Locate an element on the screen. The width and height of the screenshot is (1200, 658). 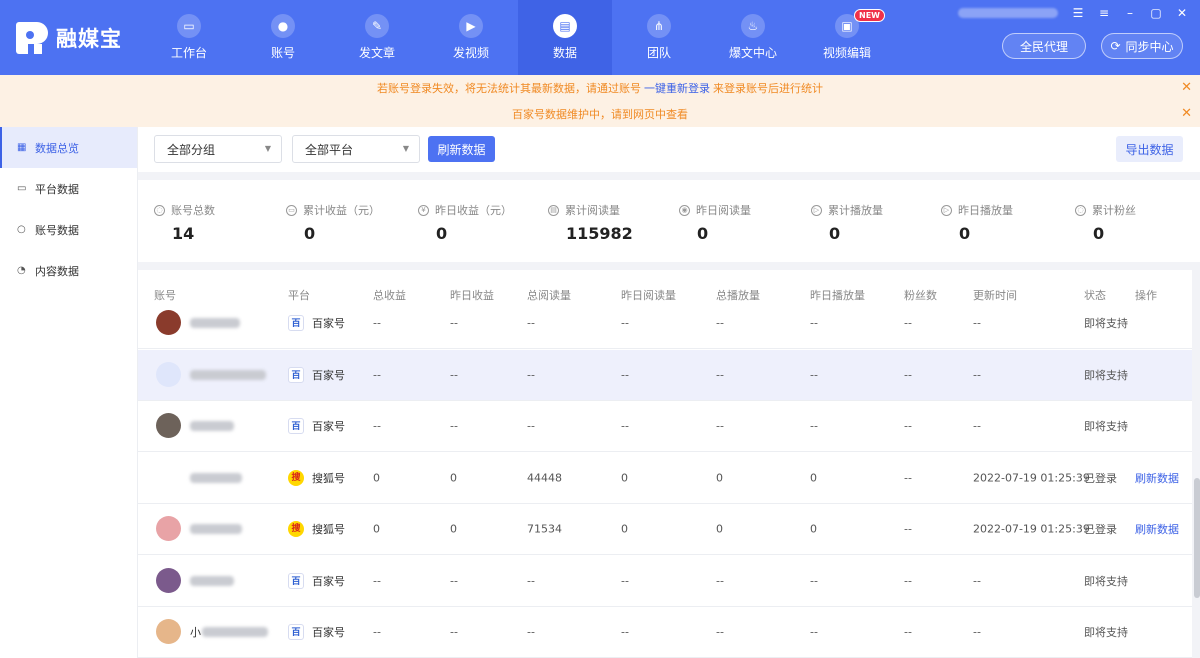
stat-label: ▷ 累计播放量 is located at coordinates (847, 210).